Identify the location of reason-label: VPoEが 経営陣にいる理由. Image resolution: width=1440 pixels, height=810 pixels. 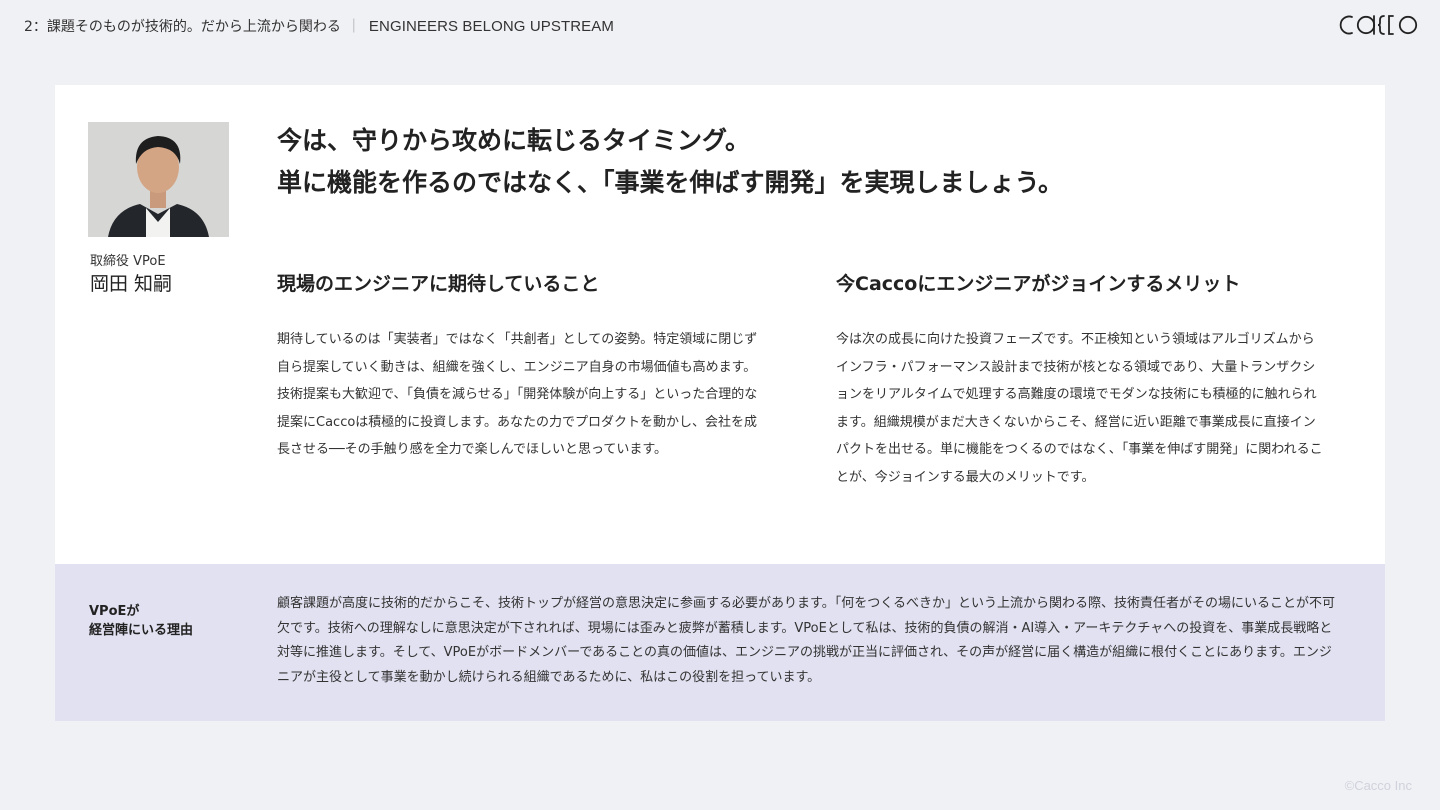
(141, 621).